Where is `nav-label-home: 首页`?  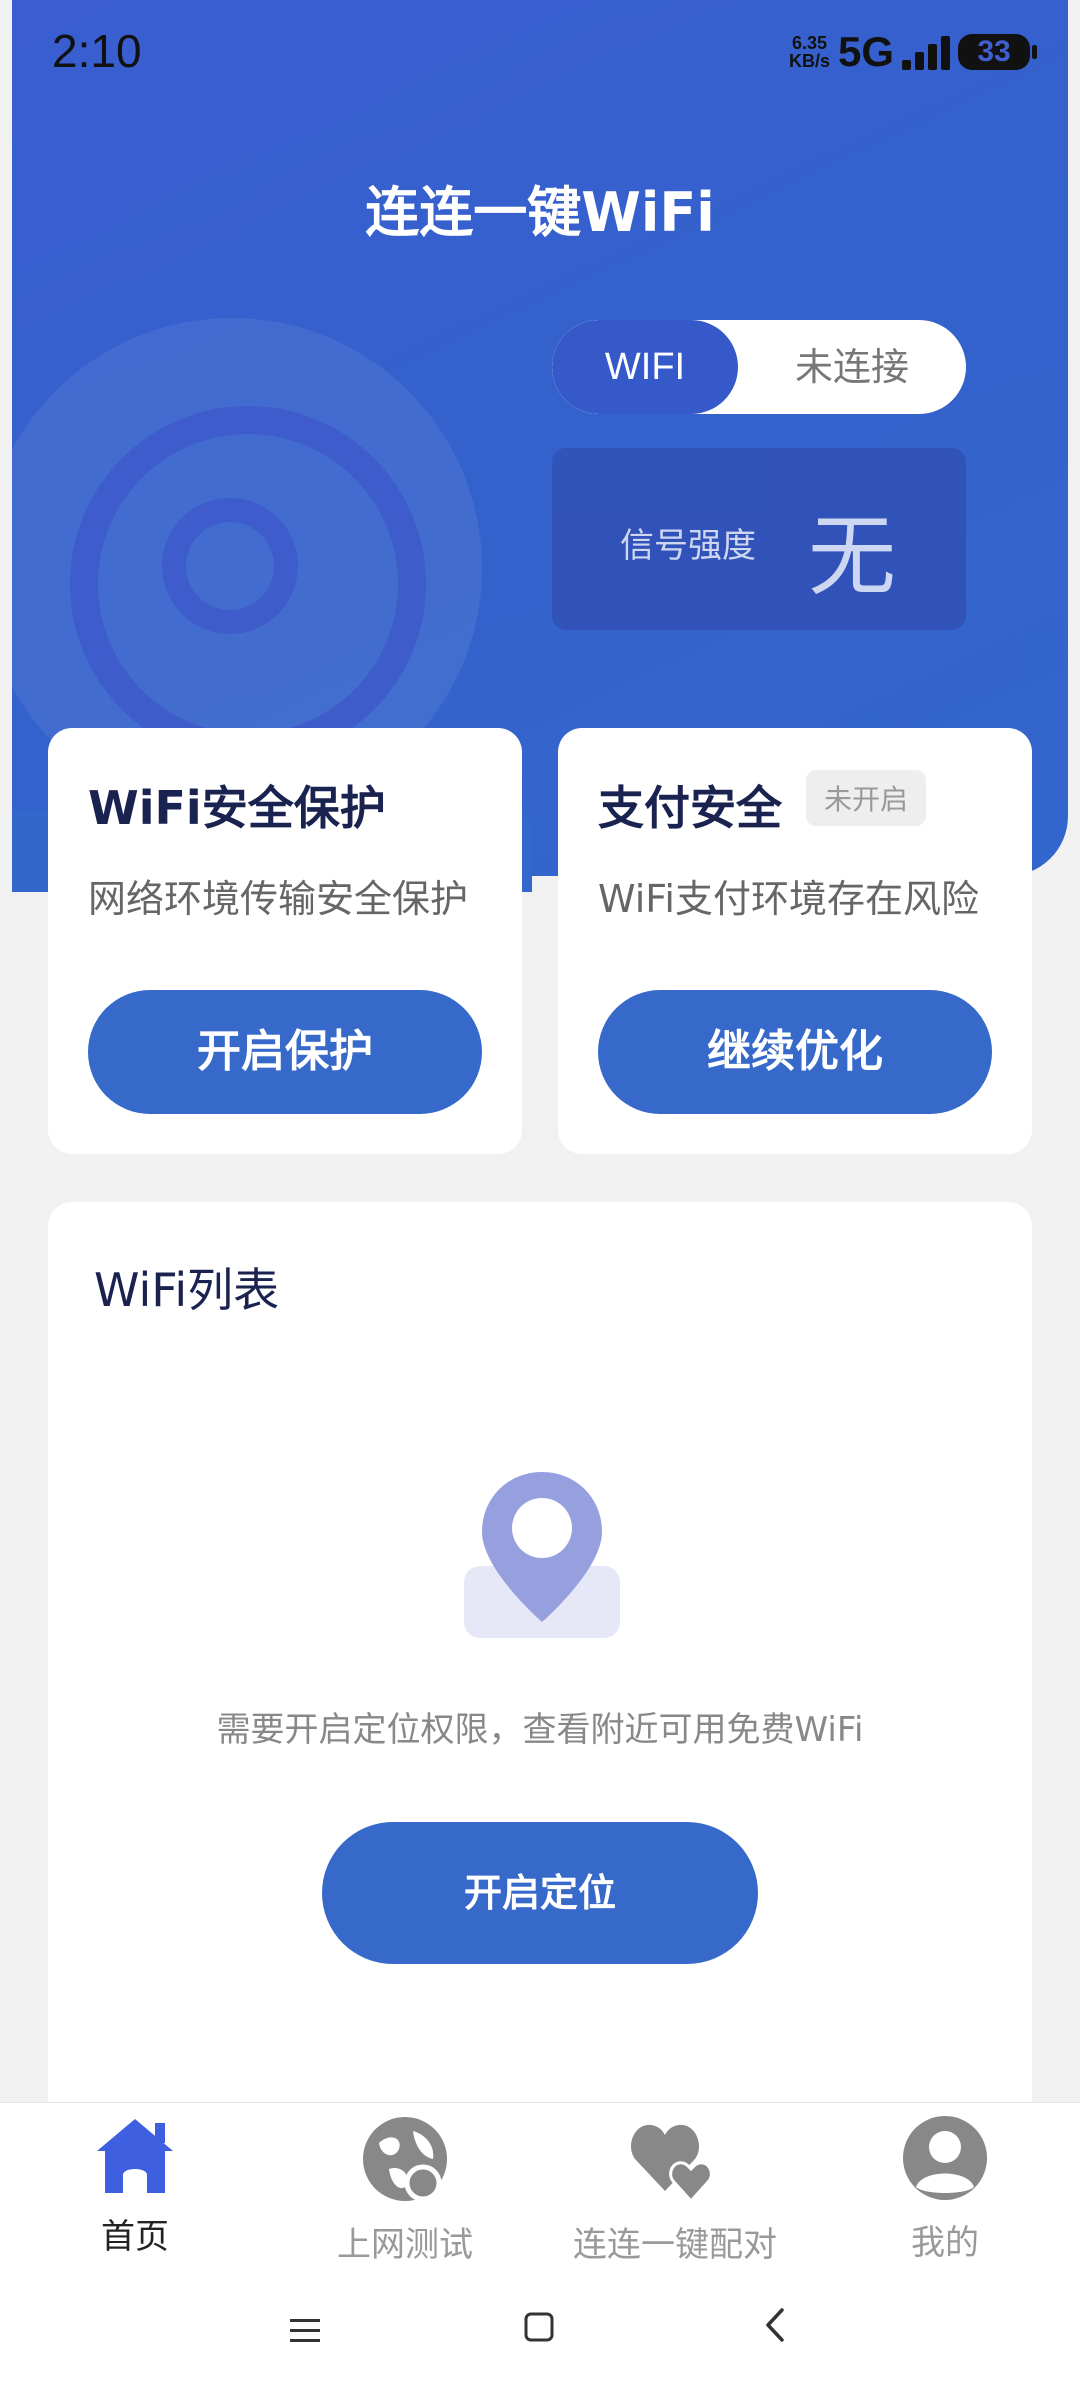 nav-label-home: 首页 is located at coordinates (135, 2237).